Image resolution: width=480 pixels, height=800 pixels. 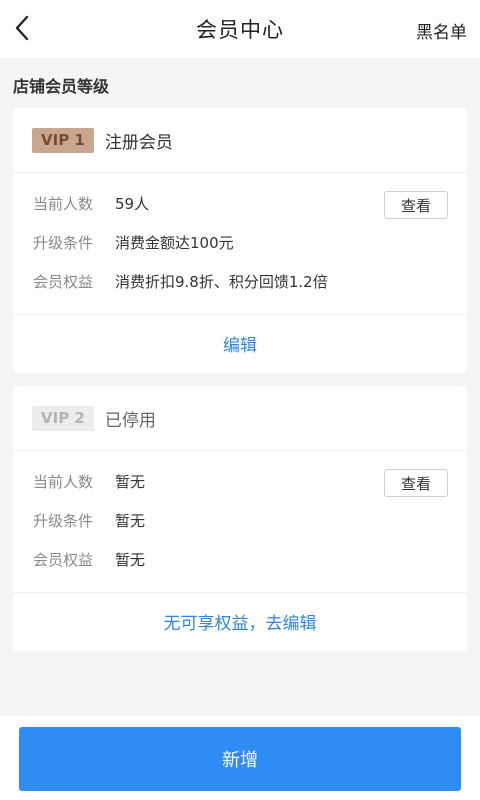 I want to click on chevron-left-icon, so click(x=22, y=28).